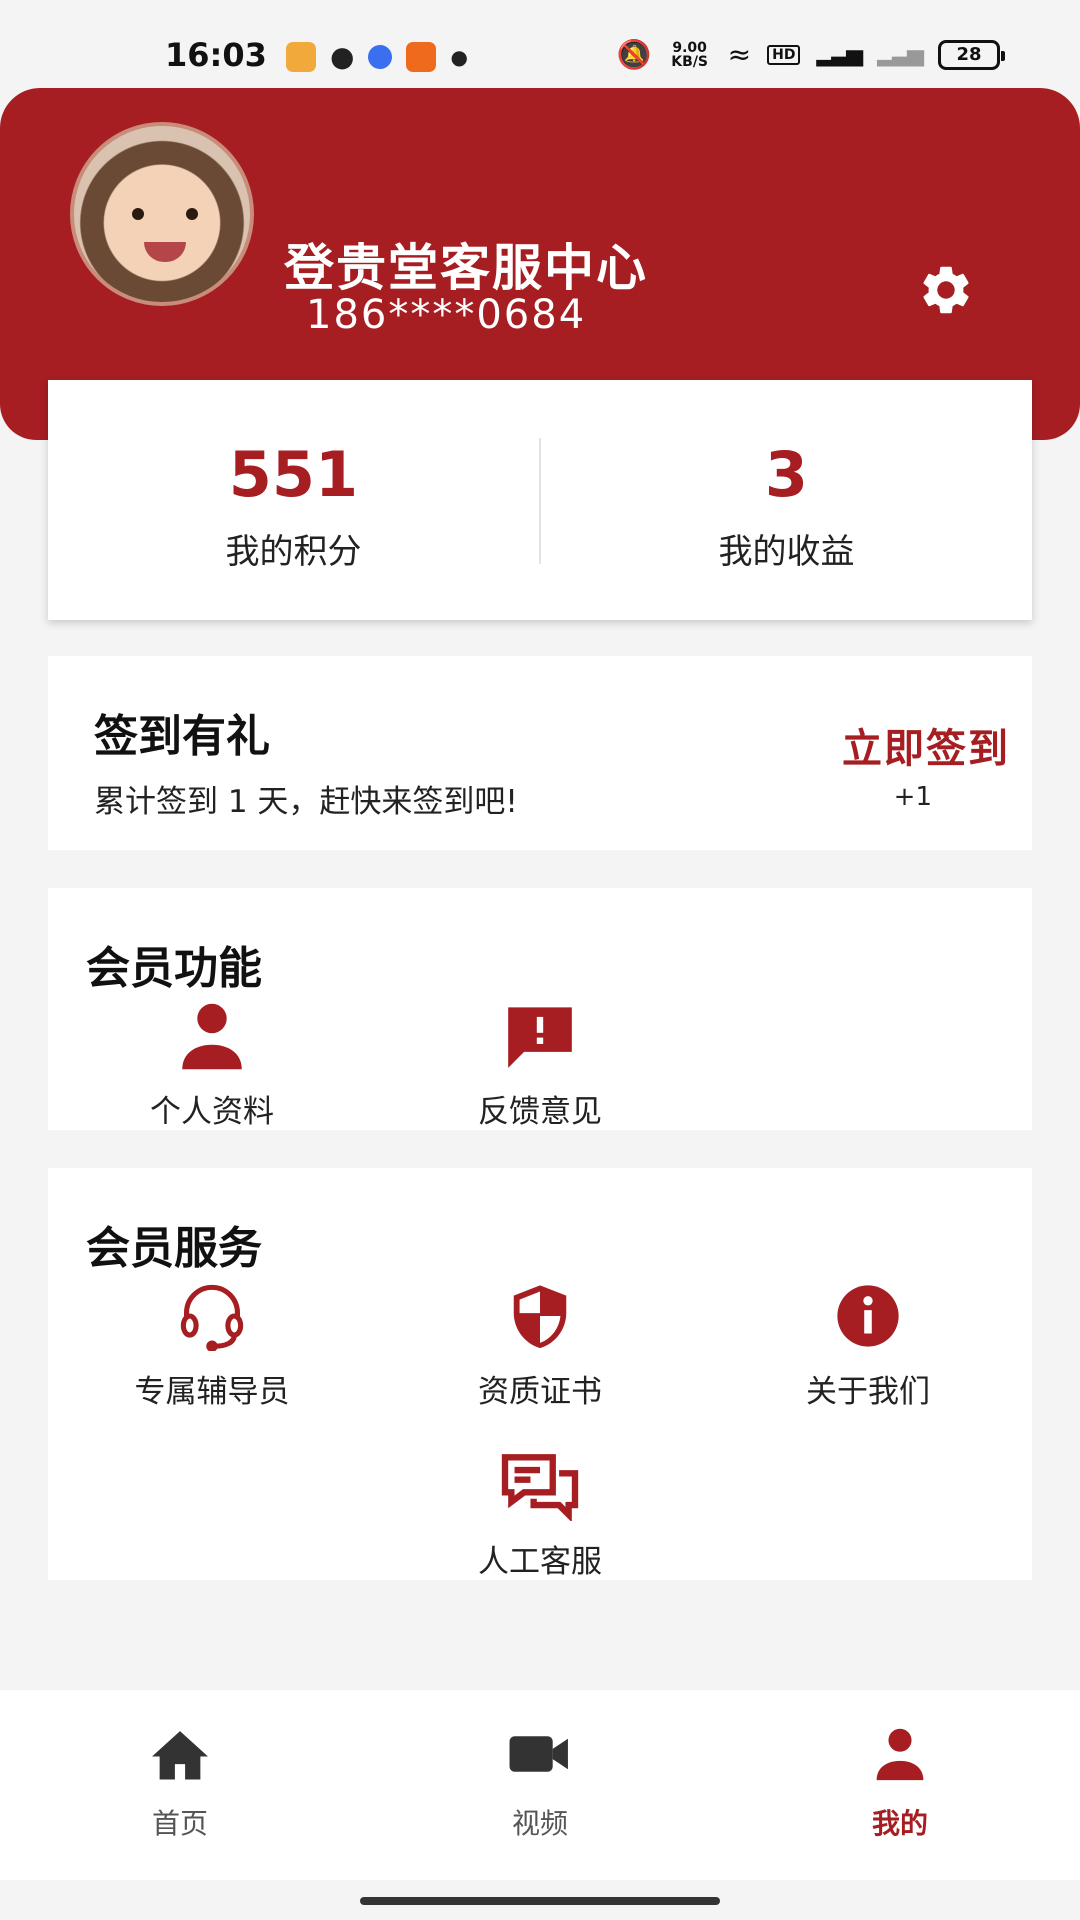 The width and height of the screenshot is (1080, 1920). Describe the element at coordinates (784, 54) in the screenshot. I see `hd-icon: HD` at that location.